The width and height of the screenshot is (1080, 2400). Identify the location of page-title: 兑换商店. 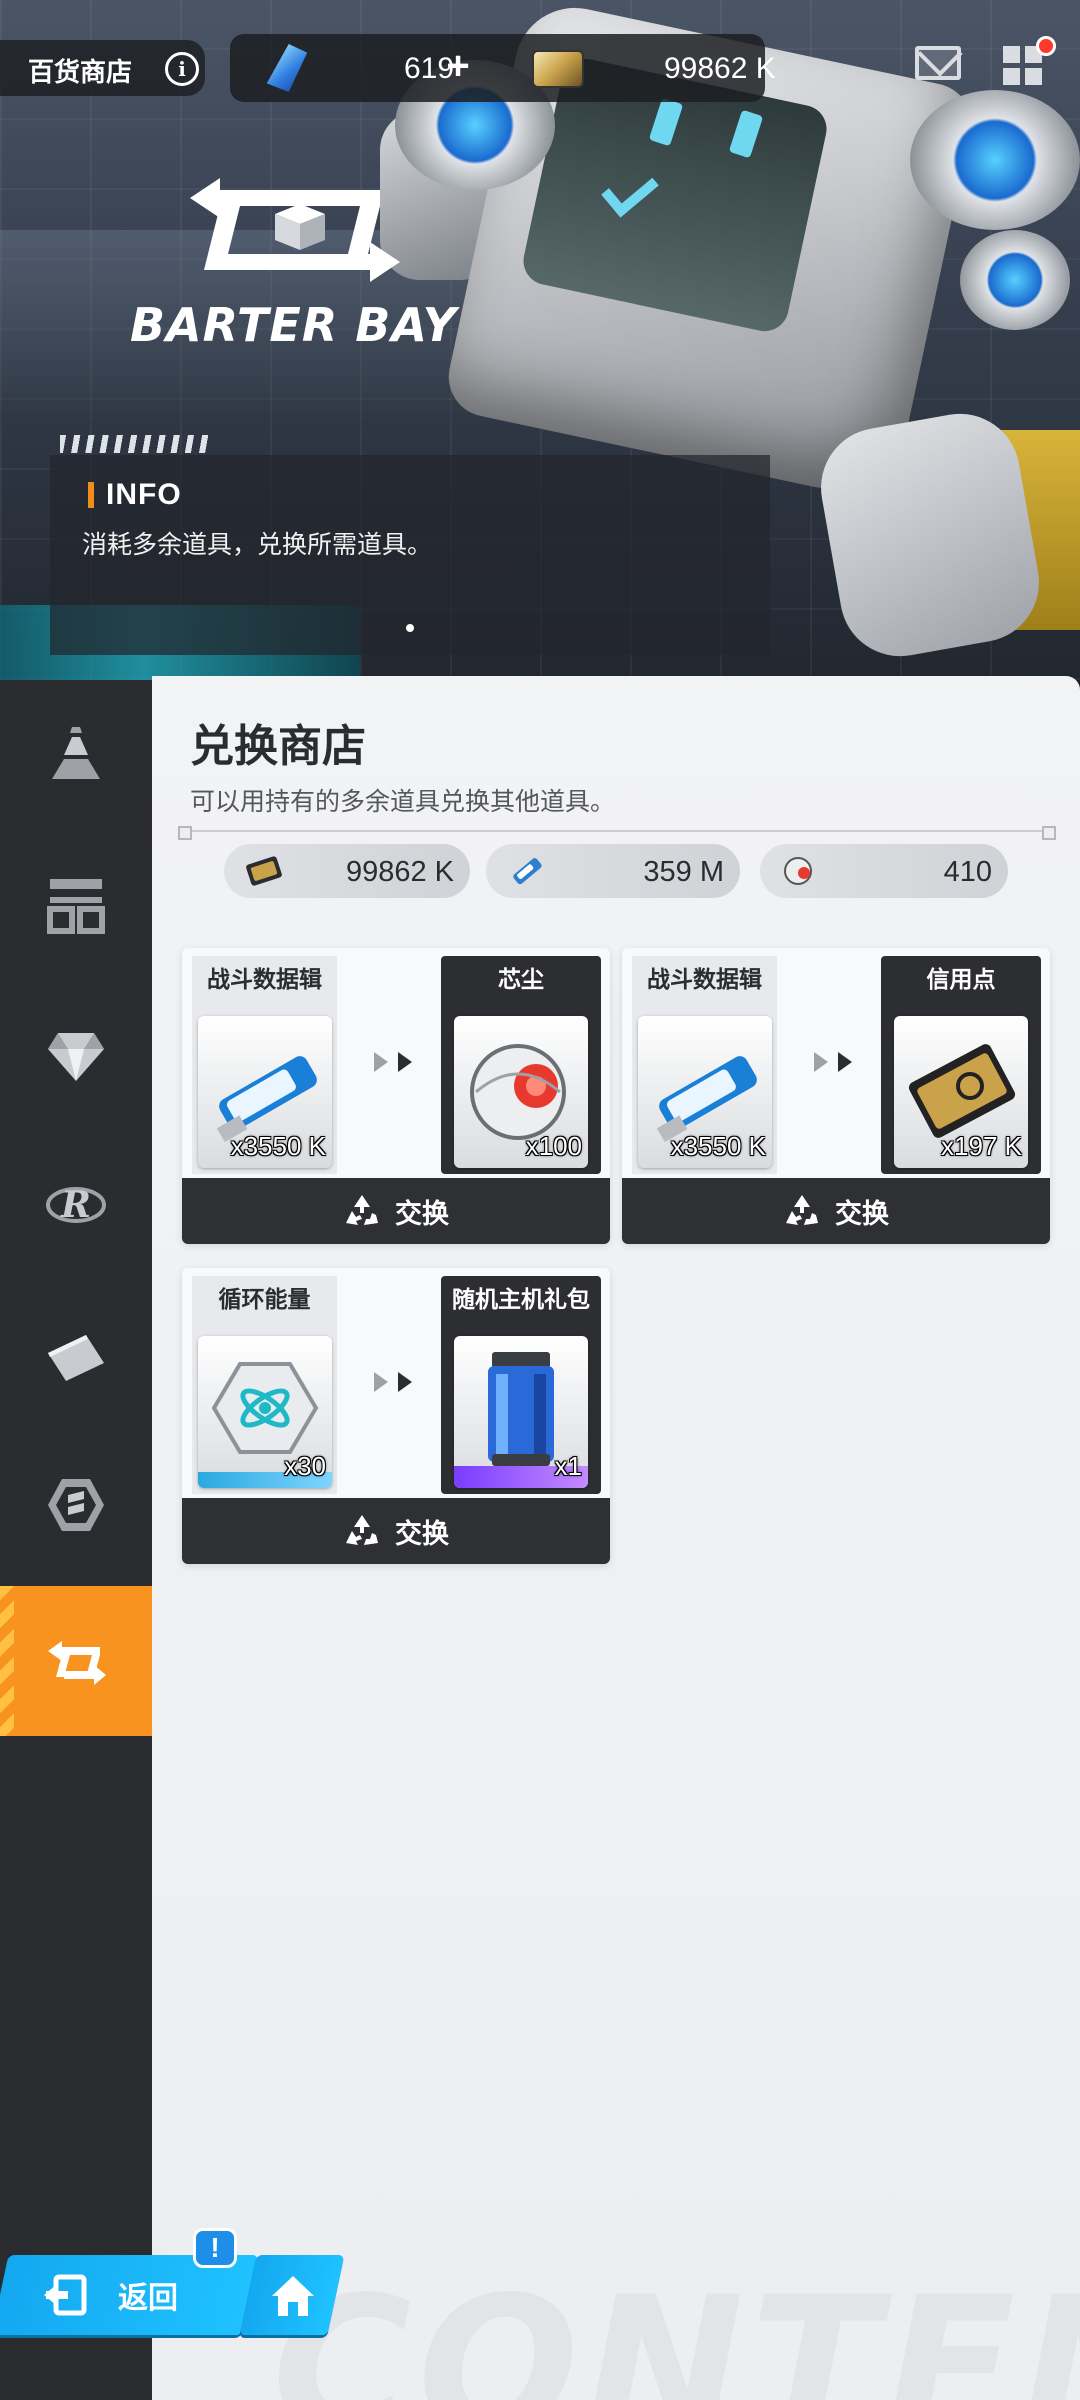
(278, 746).